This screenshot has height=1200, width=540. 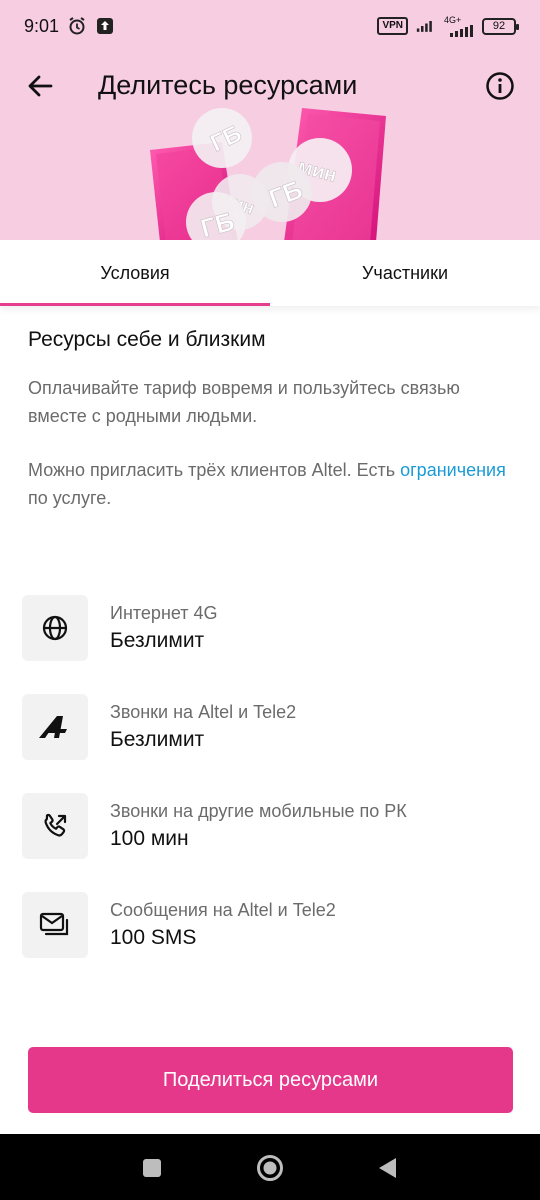 What do you see at coordinates (258, 810) in the screenshot?
I see `resource-label: Звонки на другие мобильные по РК` at bounding box center [258, 810].